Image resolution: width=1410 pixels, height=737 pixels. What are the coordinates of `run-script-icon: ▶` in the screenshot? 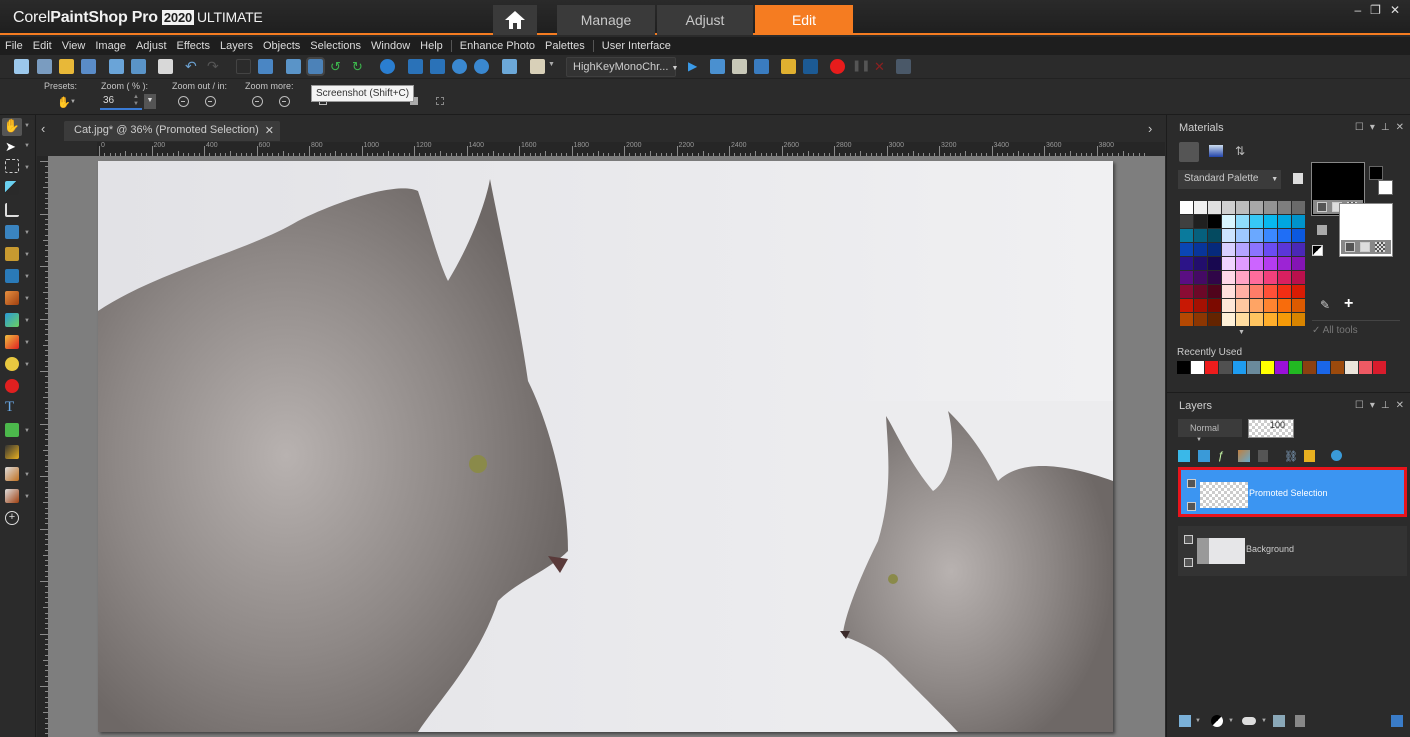 It's located at (695, 66).